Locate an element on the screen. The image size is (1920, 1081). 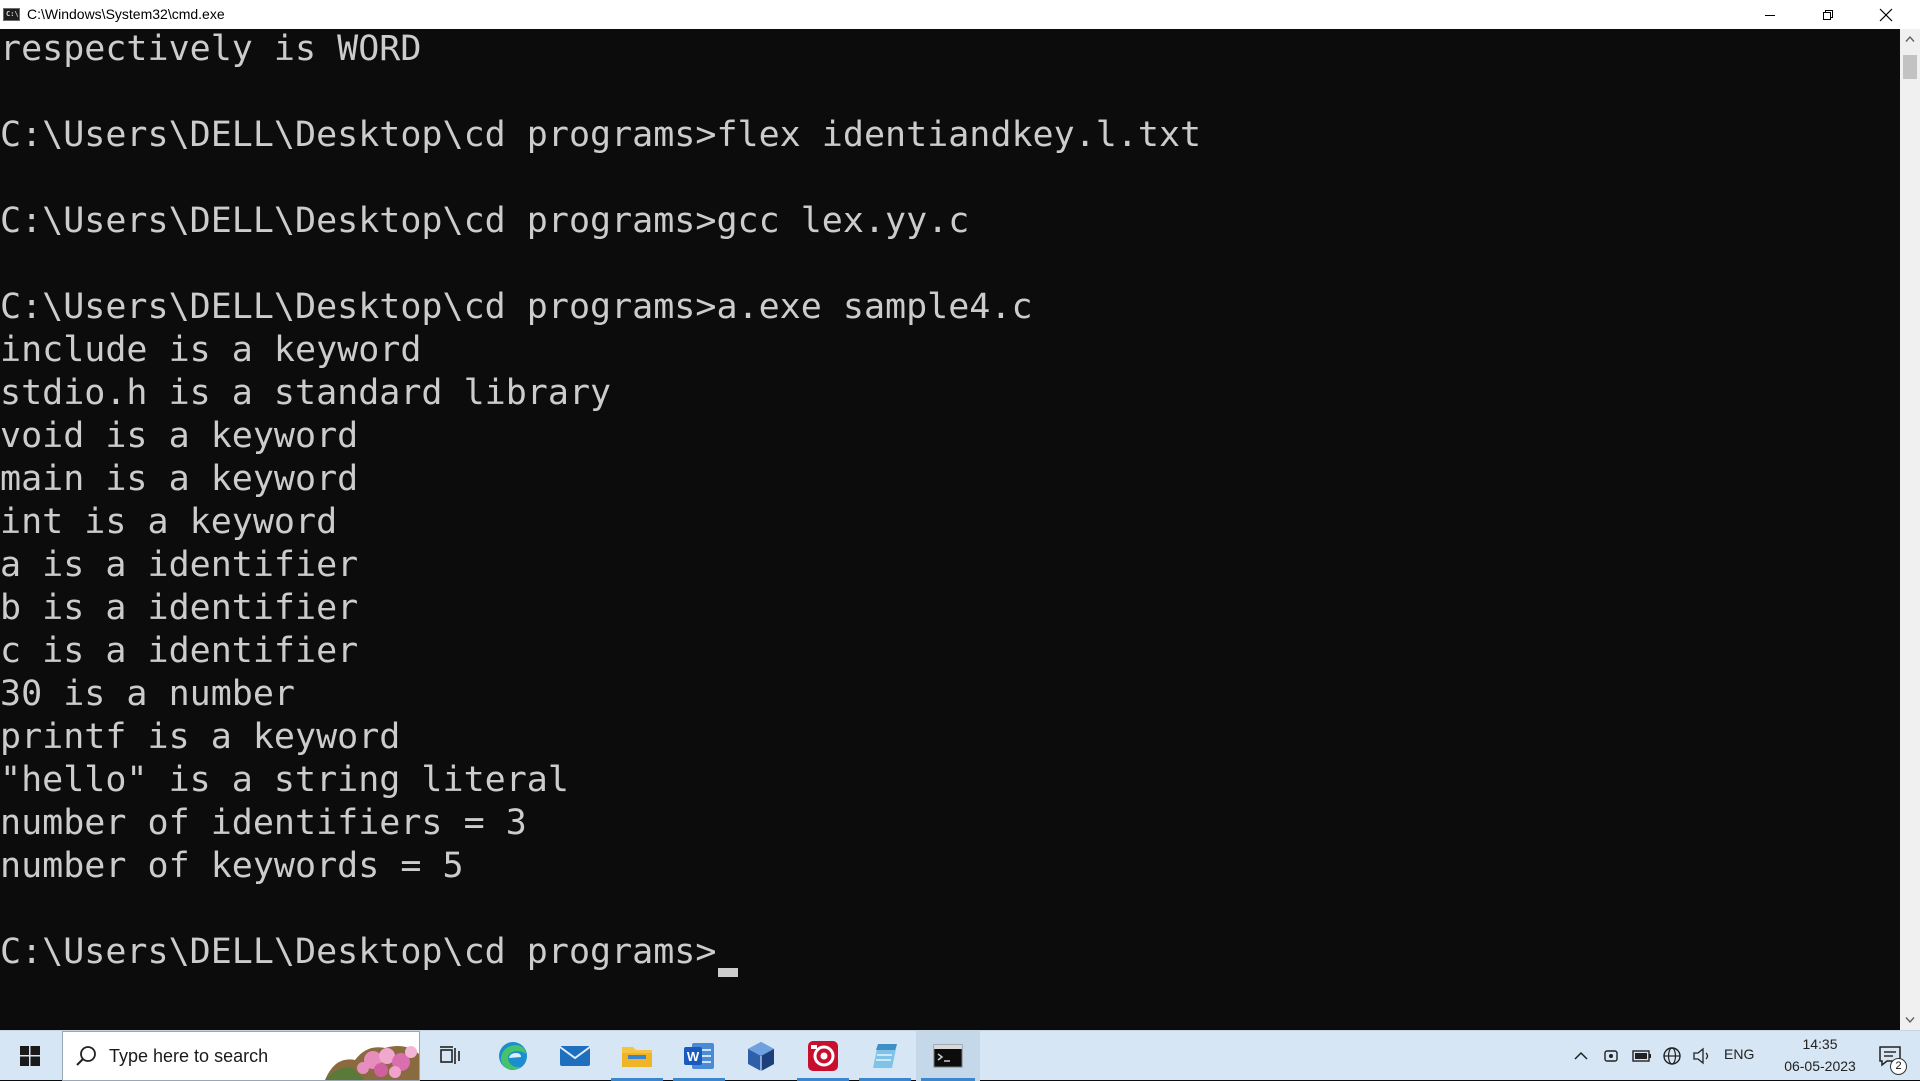
speaker-icon is located at coordinates (1701, 1056).